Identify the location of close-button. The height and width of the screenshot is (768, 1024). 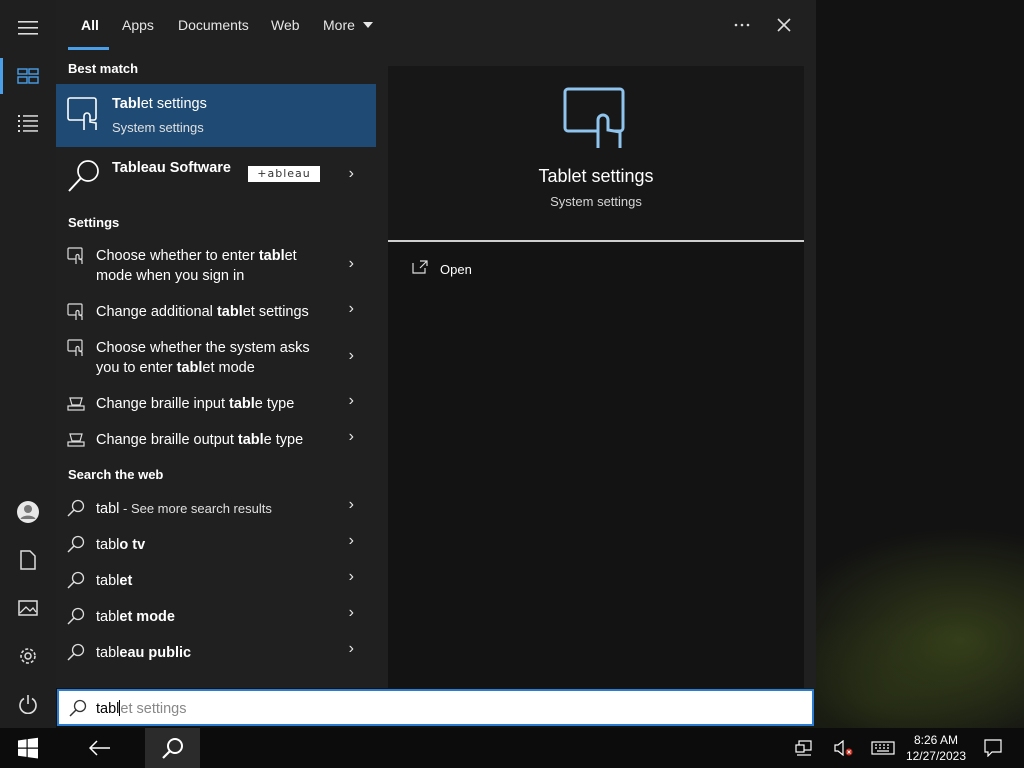
(784, 25).